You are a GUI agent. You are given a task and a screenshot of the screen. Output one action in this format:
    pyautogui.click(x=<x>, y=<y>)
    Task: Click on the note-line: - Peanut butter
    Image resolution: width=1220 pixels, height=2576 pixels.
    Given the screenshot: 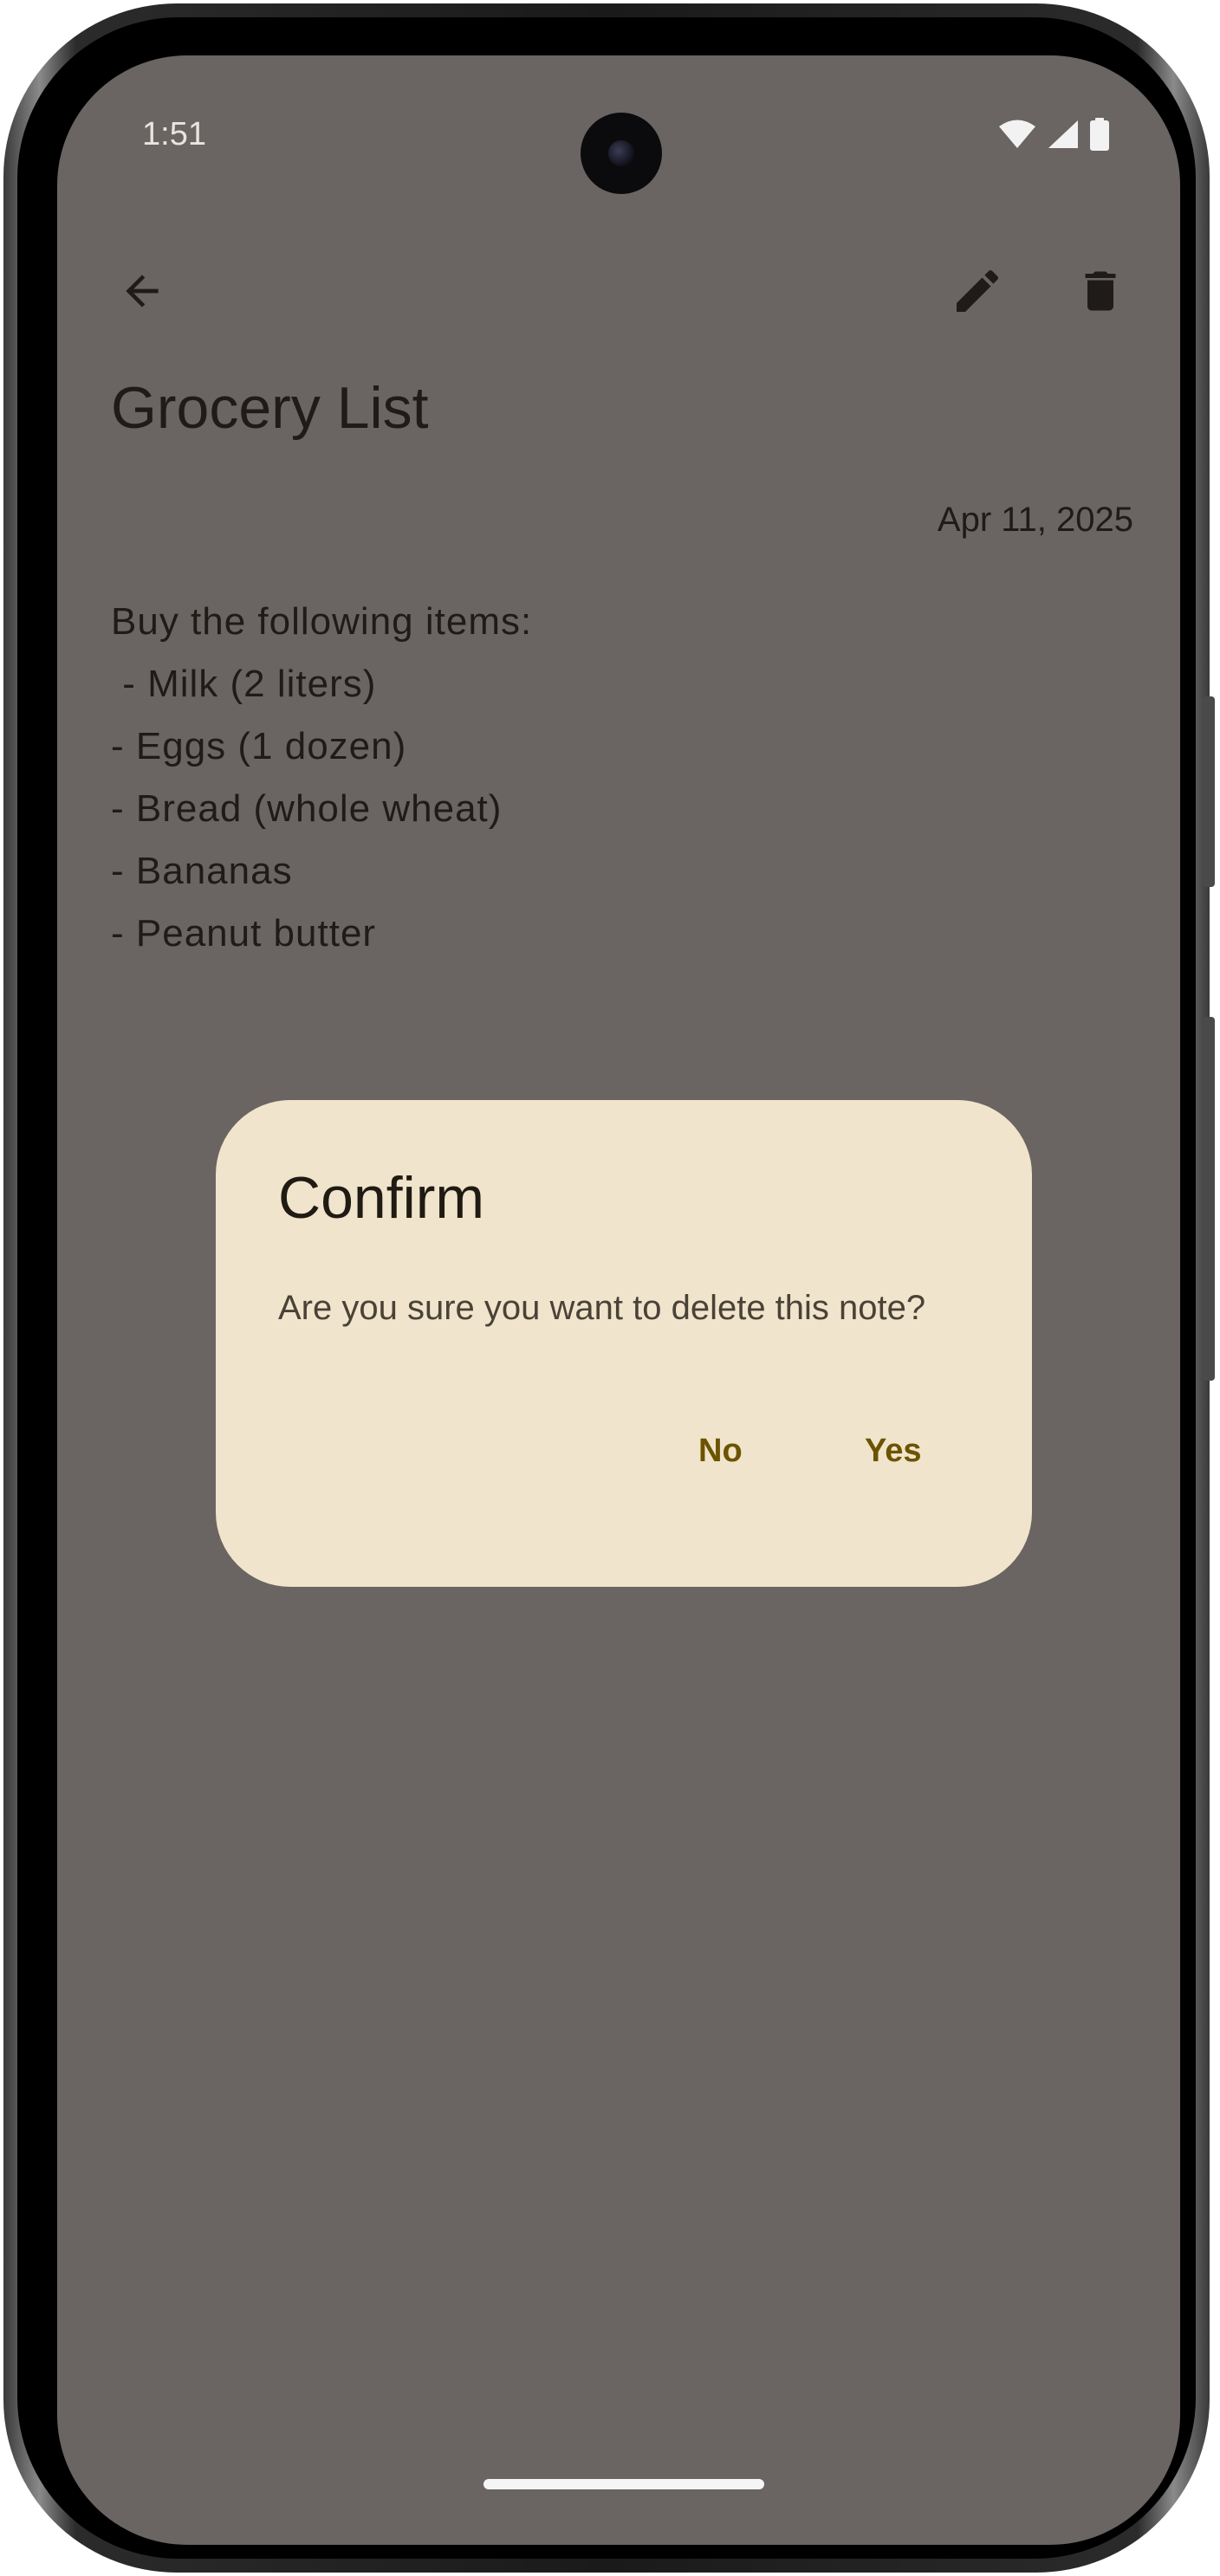 What is the action you would take?
    pyautogui.click(x=244, y=933)
    